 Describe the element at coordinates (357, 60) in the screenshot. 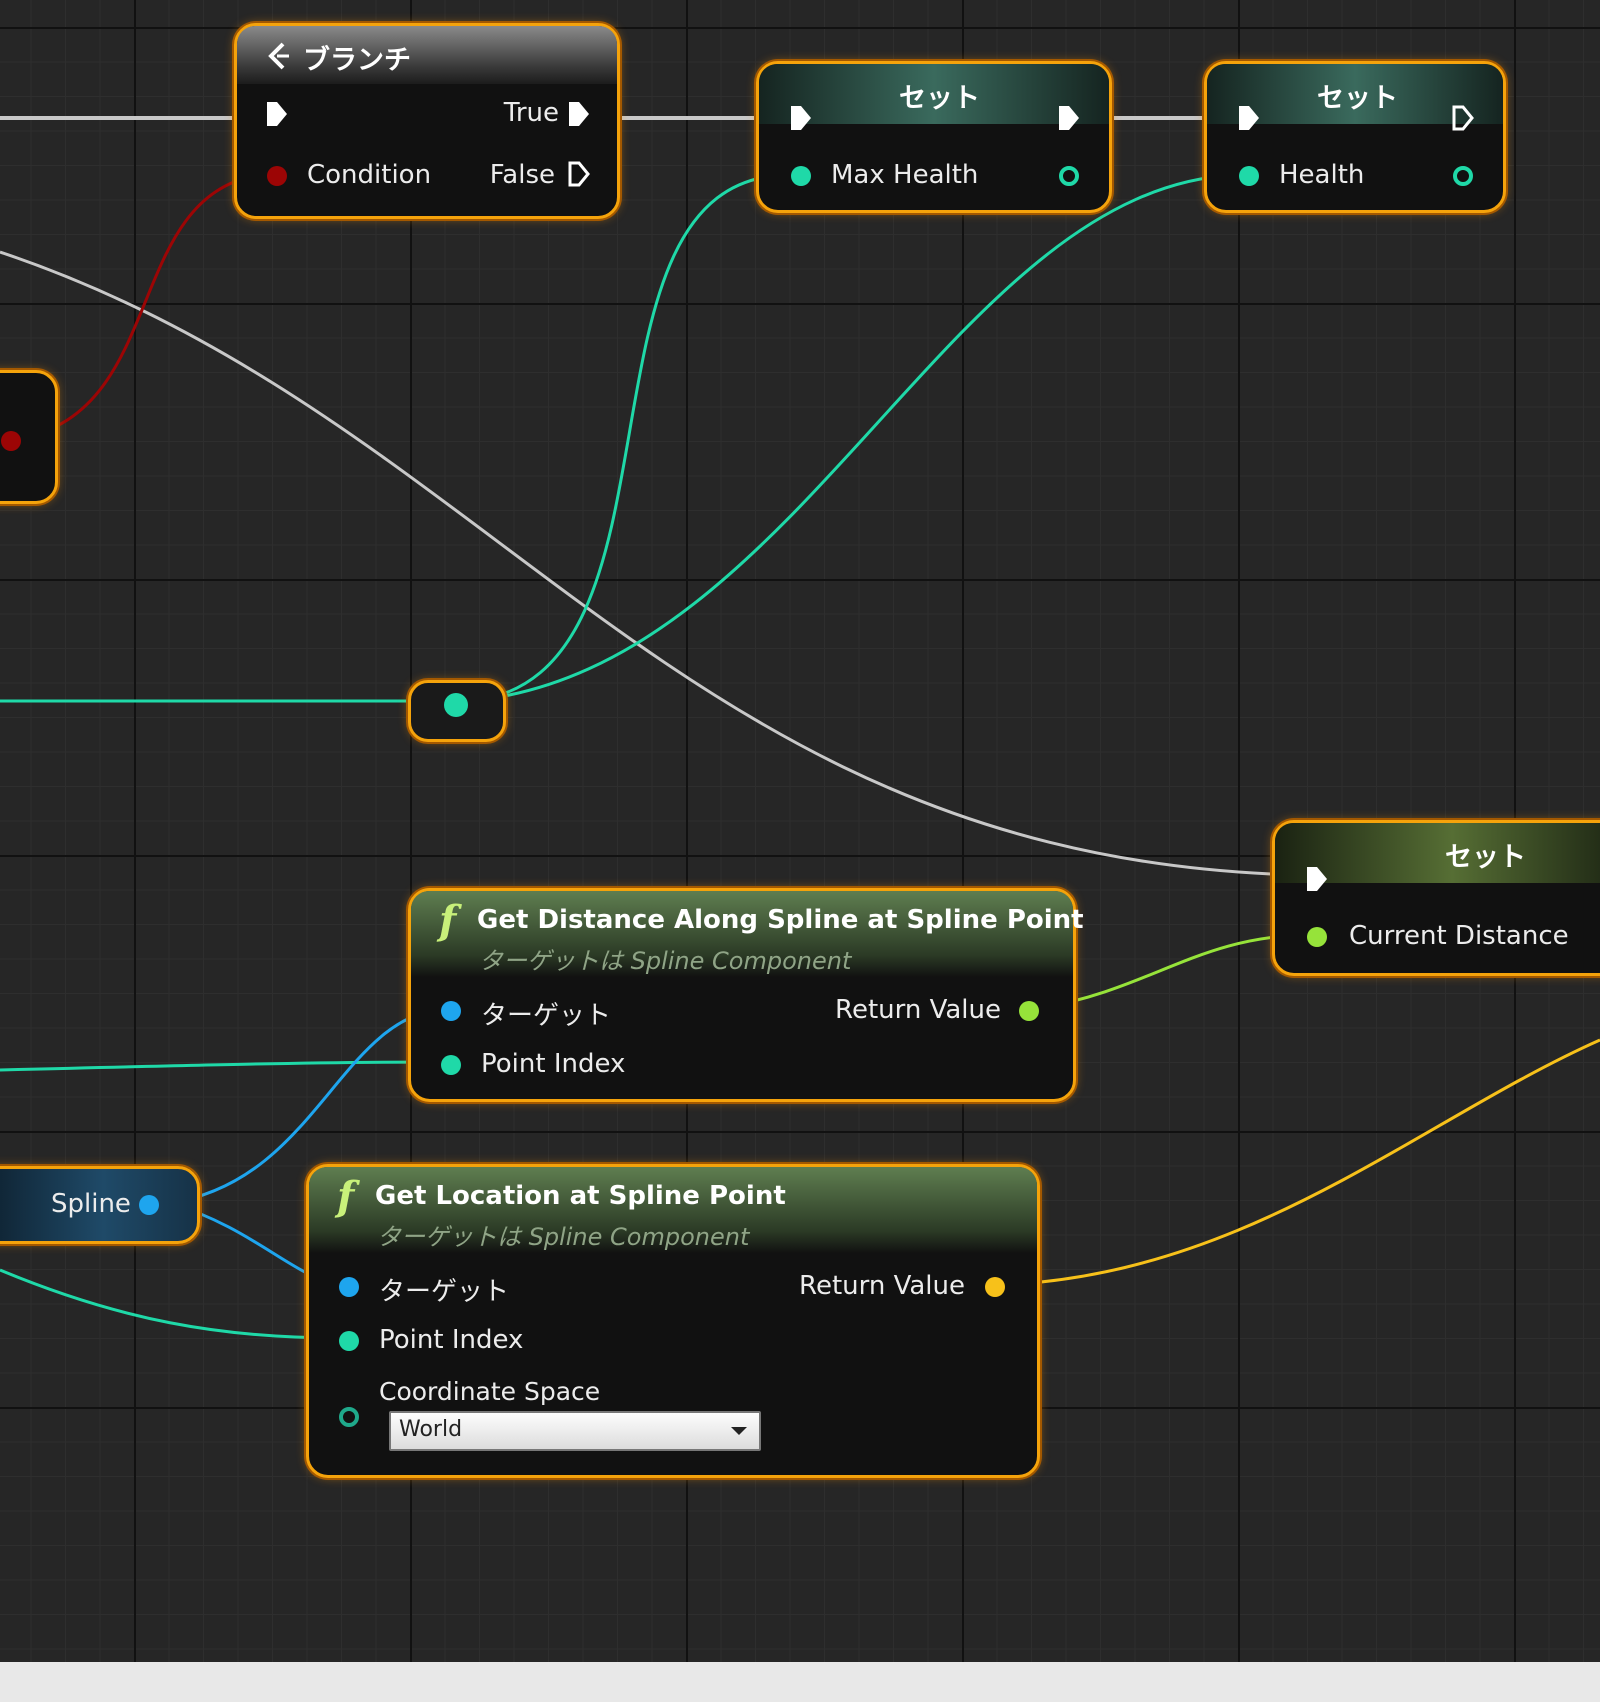

I see `branch-title: ブランチ` at that location.